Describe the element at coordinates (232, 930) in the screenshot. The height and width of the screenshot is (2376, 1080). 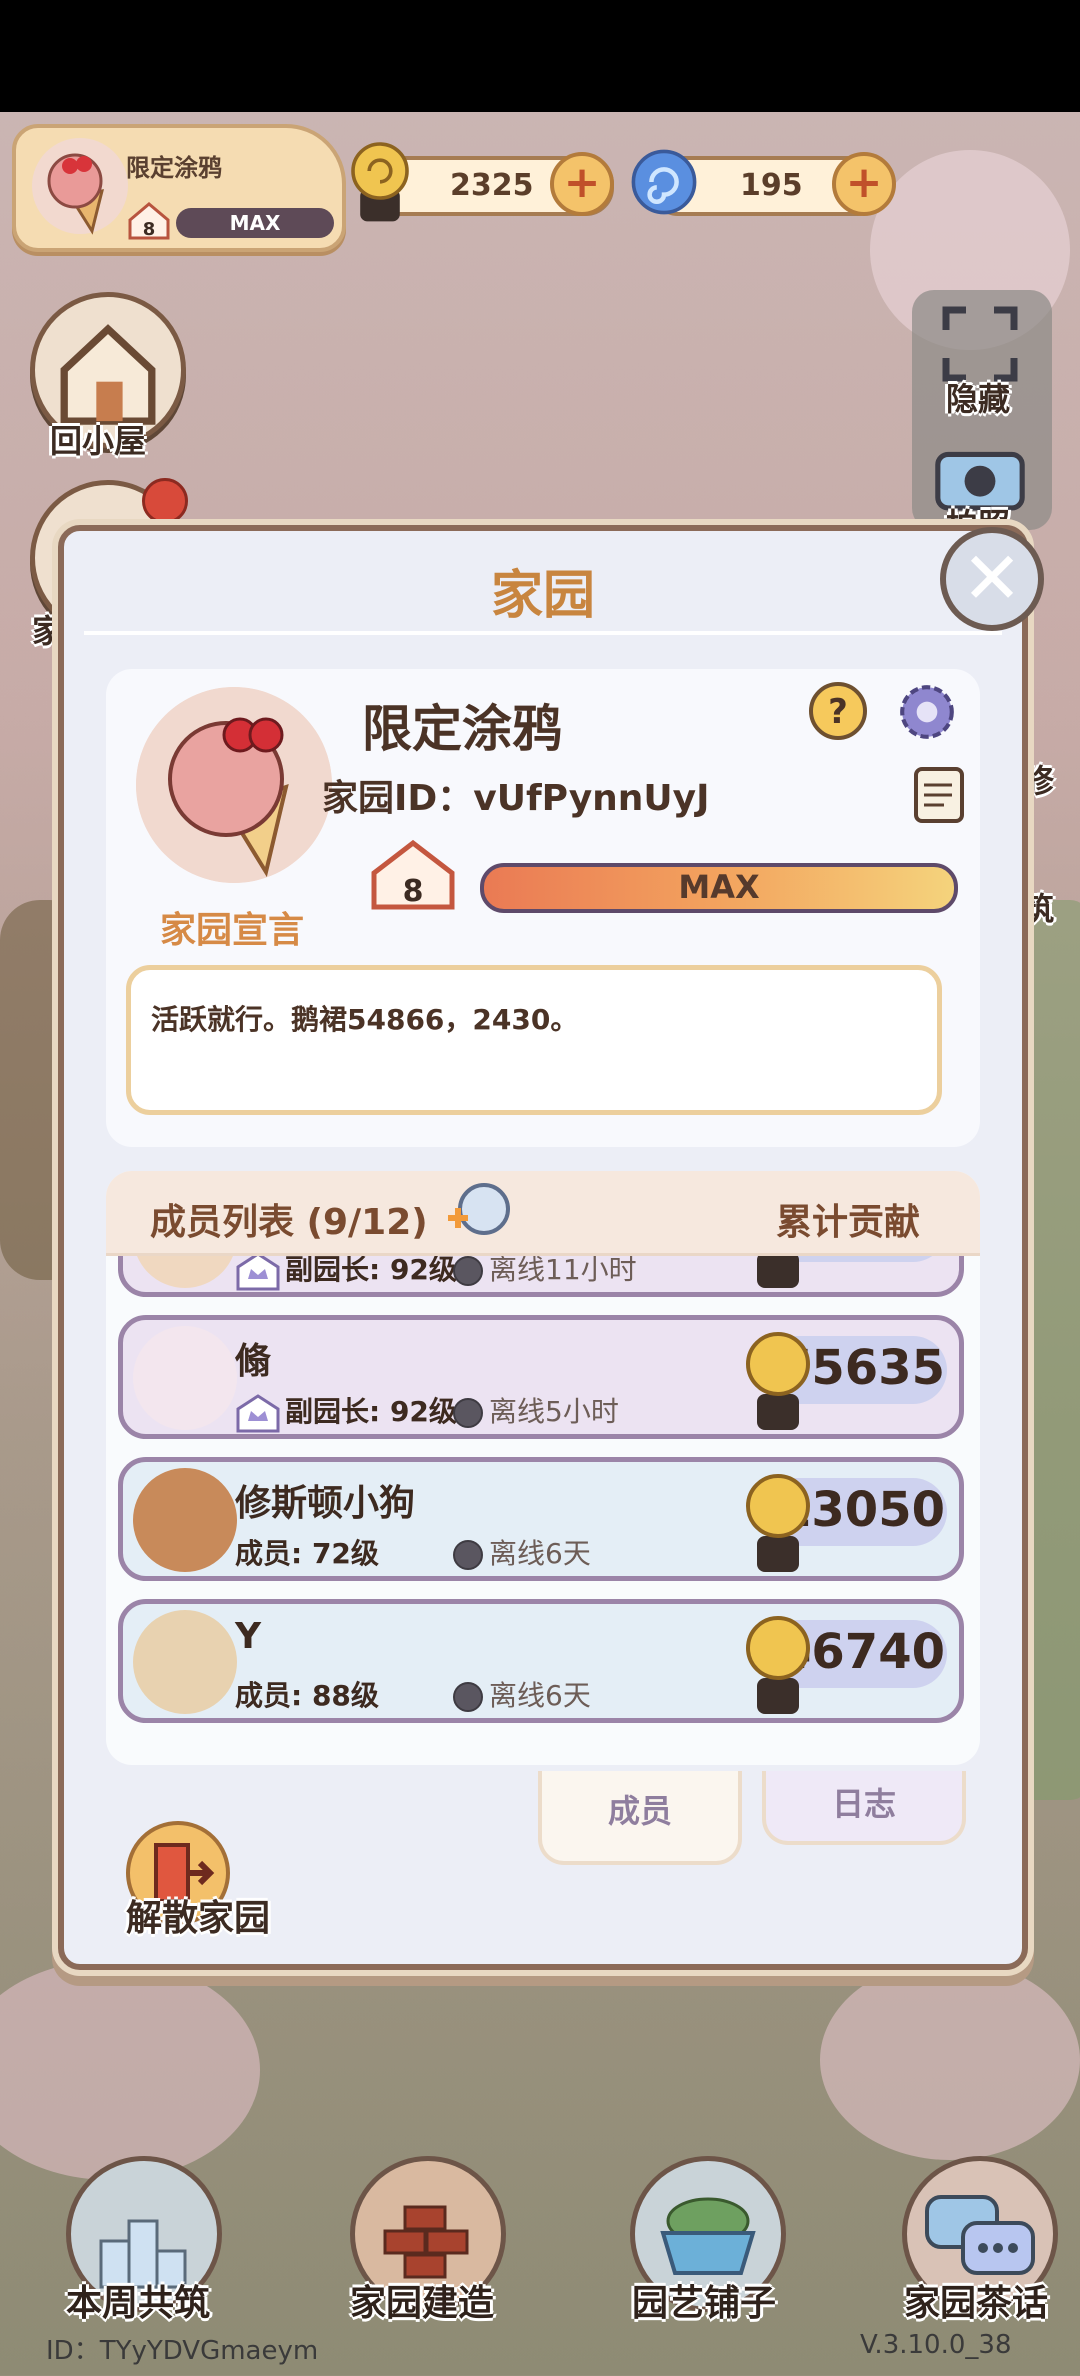
I see `declaration-label: 家园宣言` at that location.